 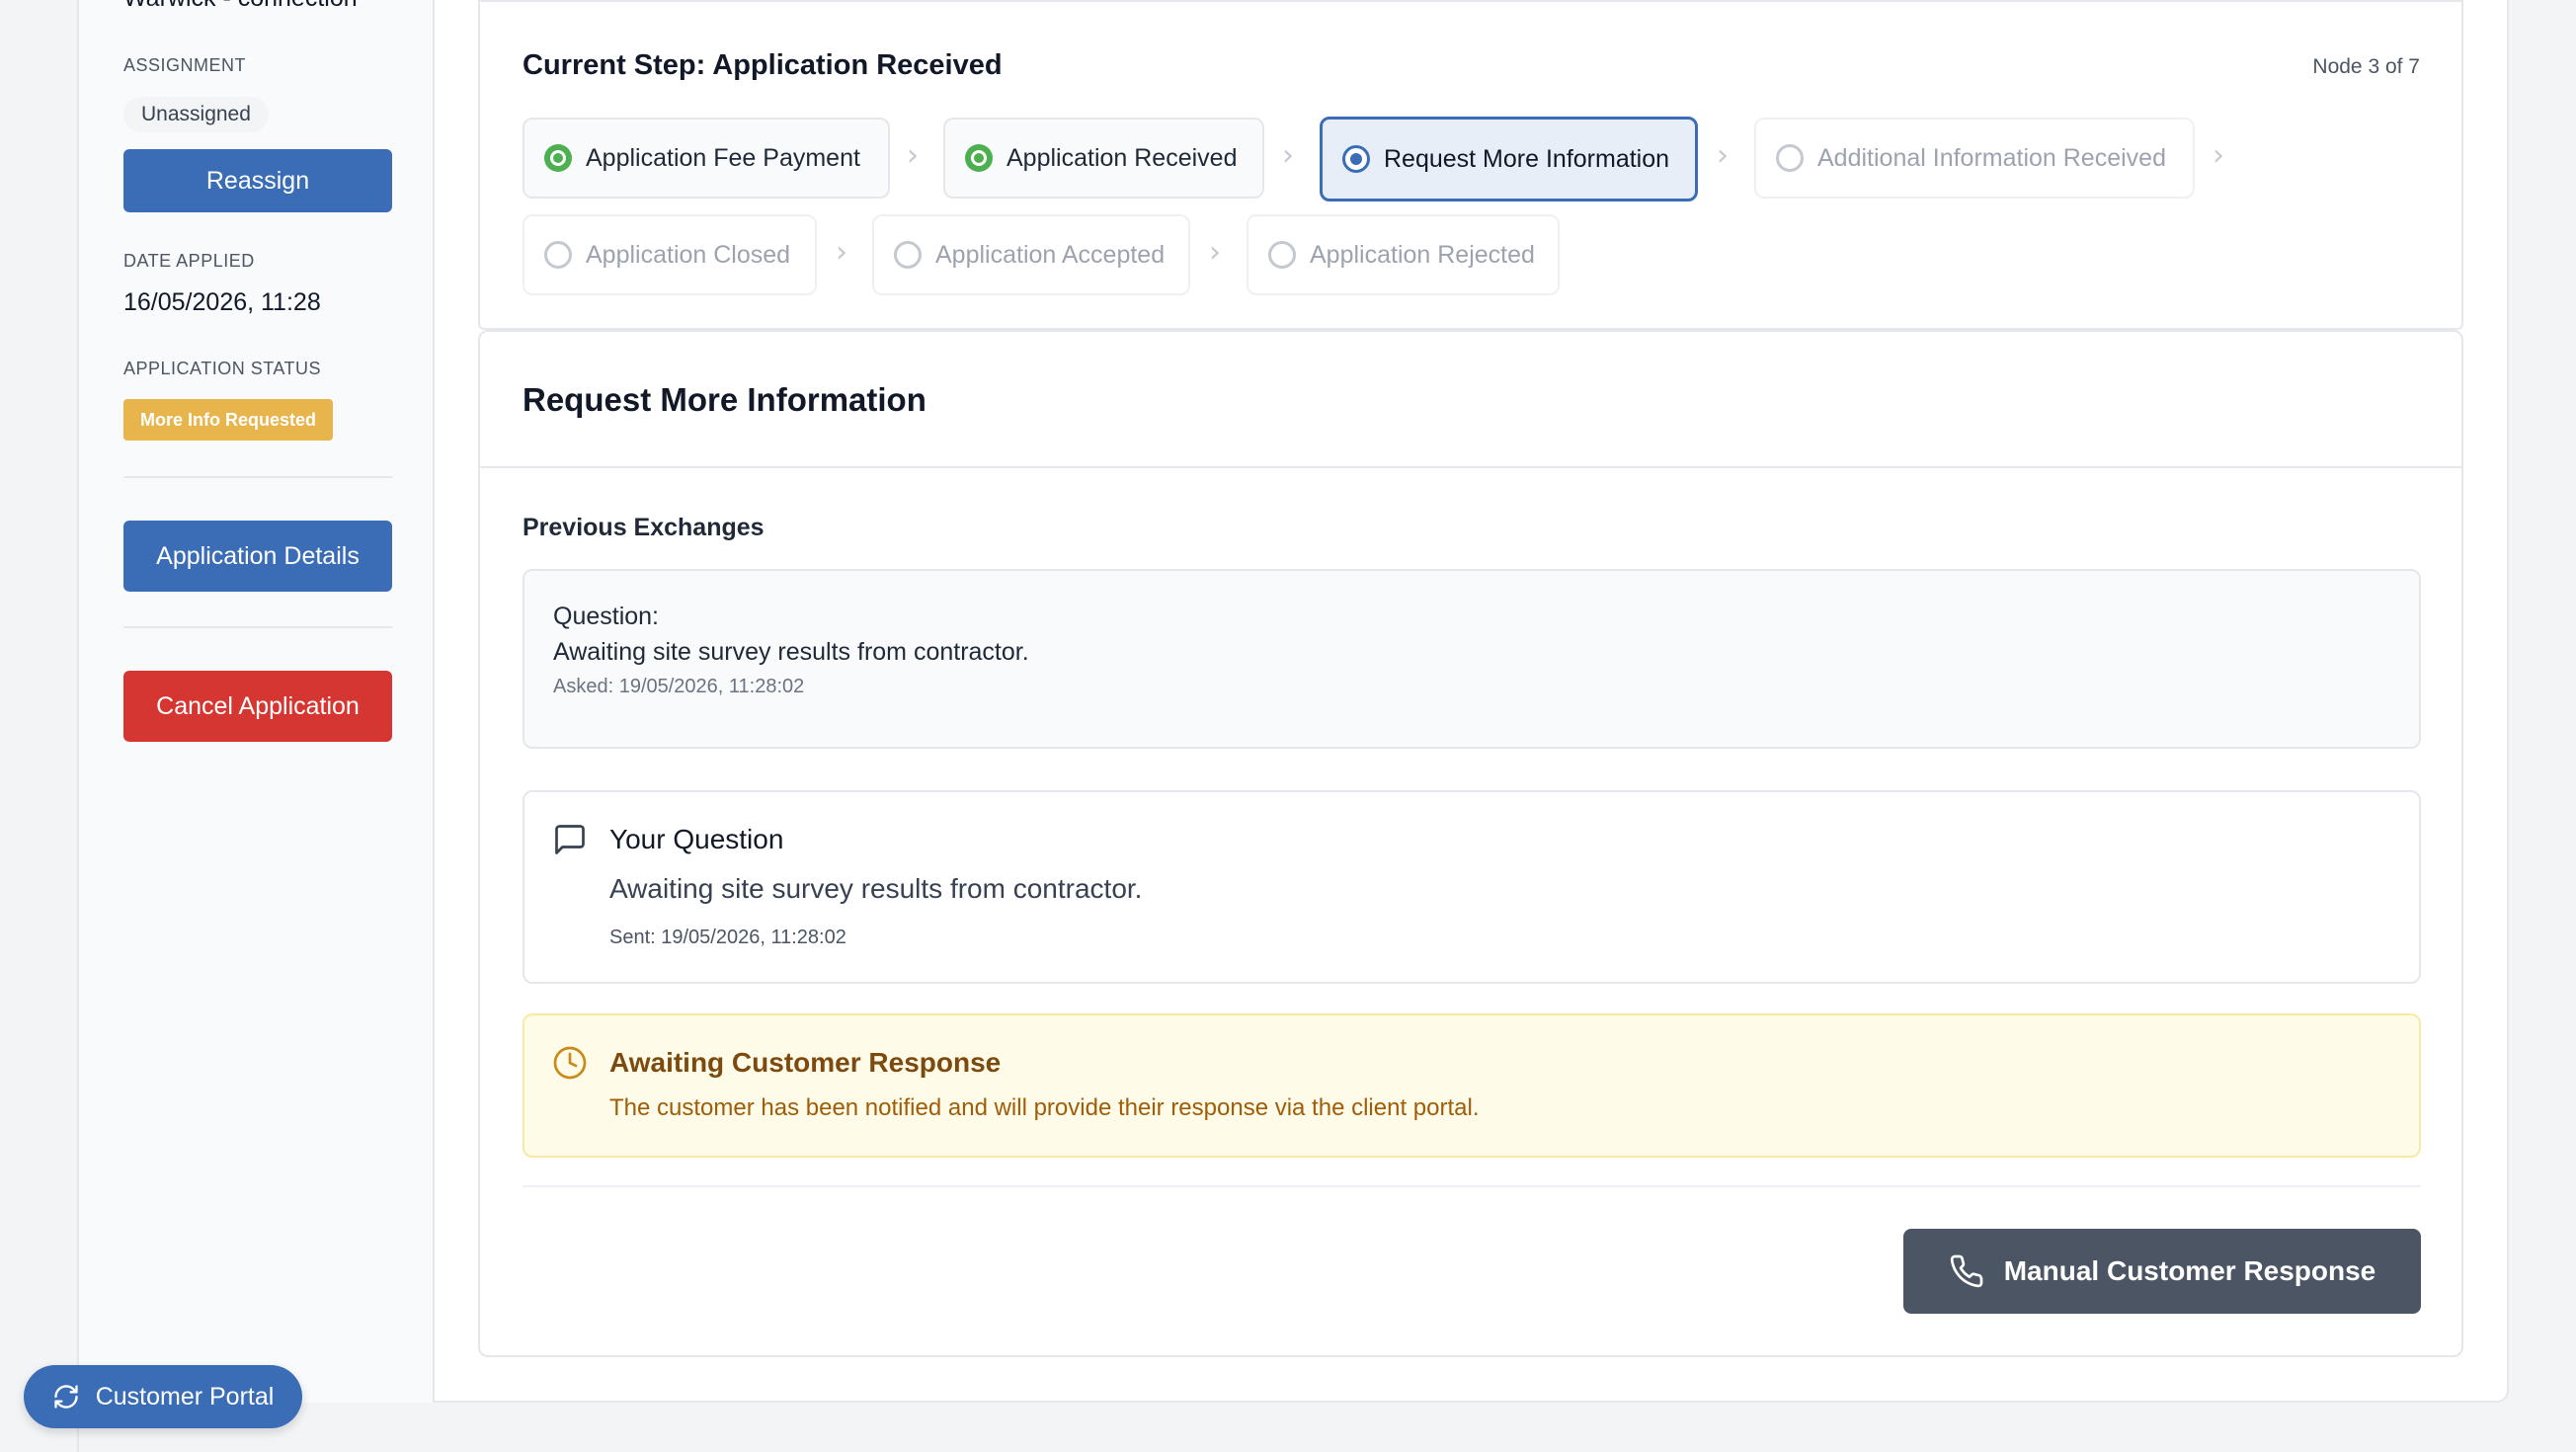 What do you see at coordinates (805, 1062) in the screenshot?
I see `awaiting-title: Awaiting Customer Response` at bounding box center [805, 1062].